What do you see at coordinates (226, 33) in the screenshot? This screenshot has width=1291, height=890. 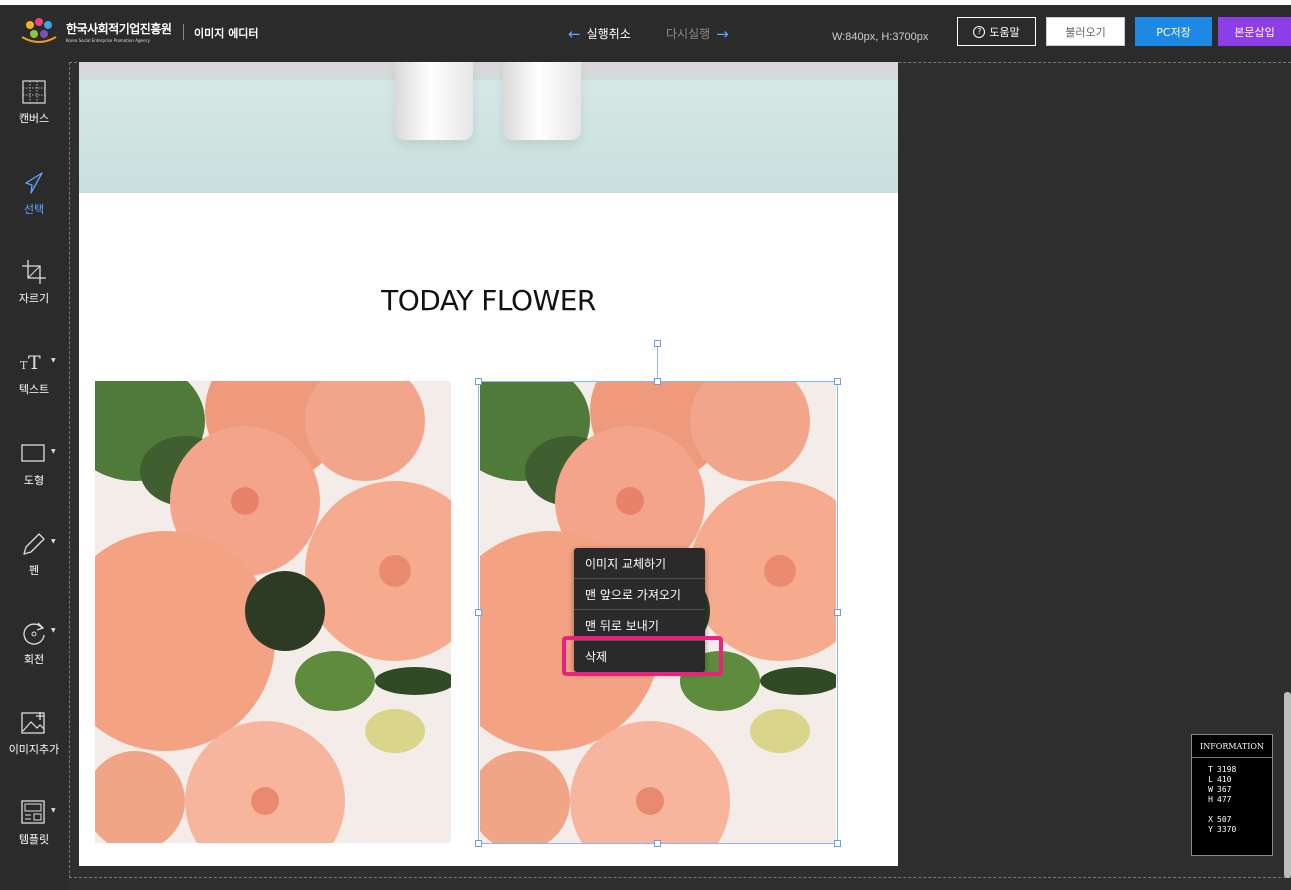 I see `app-title: 이미지 에디터` at bounding box center [226, 33].